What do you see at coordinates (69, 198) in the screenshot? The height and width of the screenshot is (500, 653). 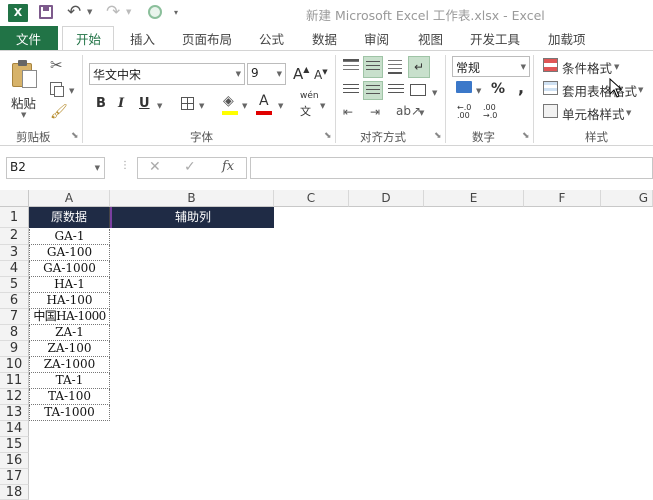 I see `column-header-a: A` at bounding box center [69, 198].